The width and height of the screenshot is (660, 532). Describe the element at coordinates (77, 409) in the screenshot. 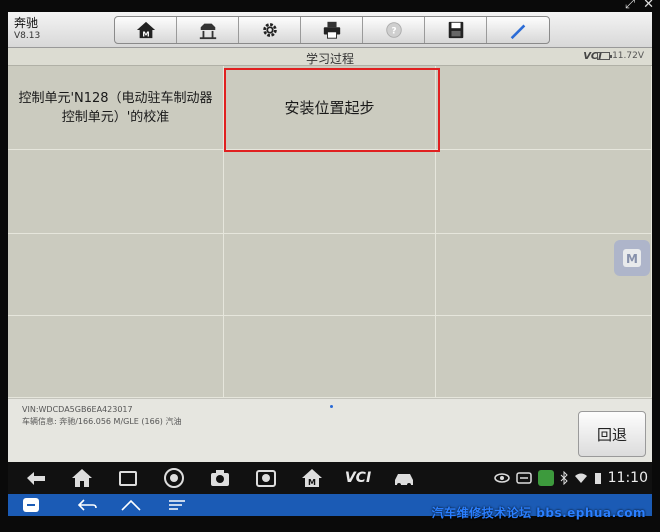

I see `vin-text: VIN:WDCDA5GB6EA423017` at that location.